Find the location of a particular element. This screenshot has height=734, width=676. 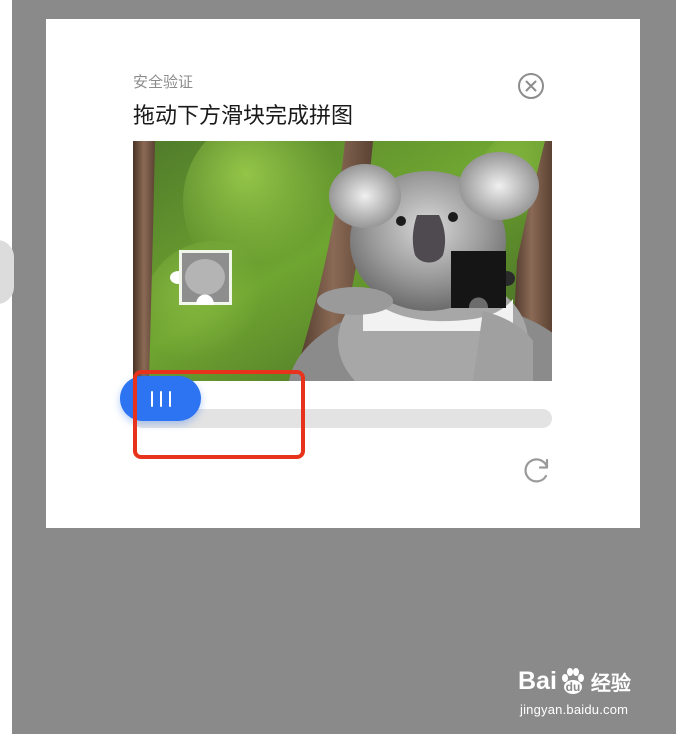

close-circle-icon is located at coordinates (531, 86).